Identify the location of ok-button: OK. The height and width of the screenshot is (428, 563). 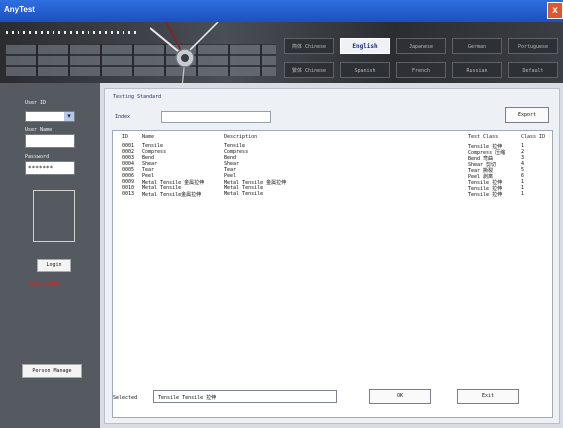
(400, 396).